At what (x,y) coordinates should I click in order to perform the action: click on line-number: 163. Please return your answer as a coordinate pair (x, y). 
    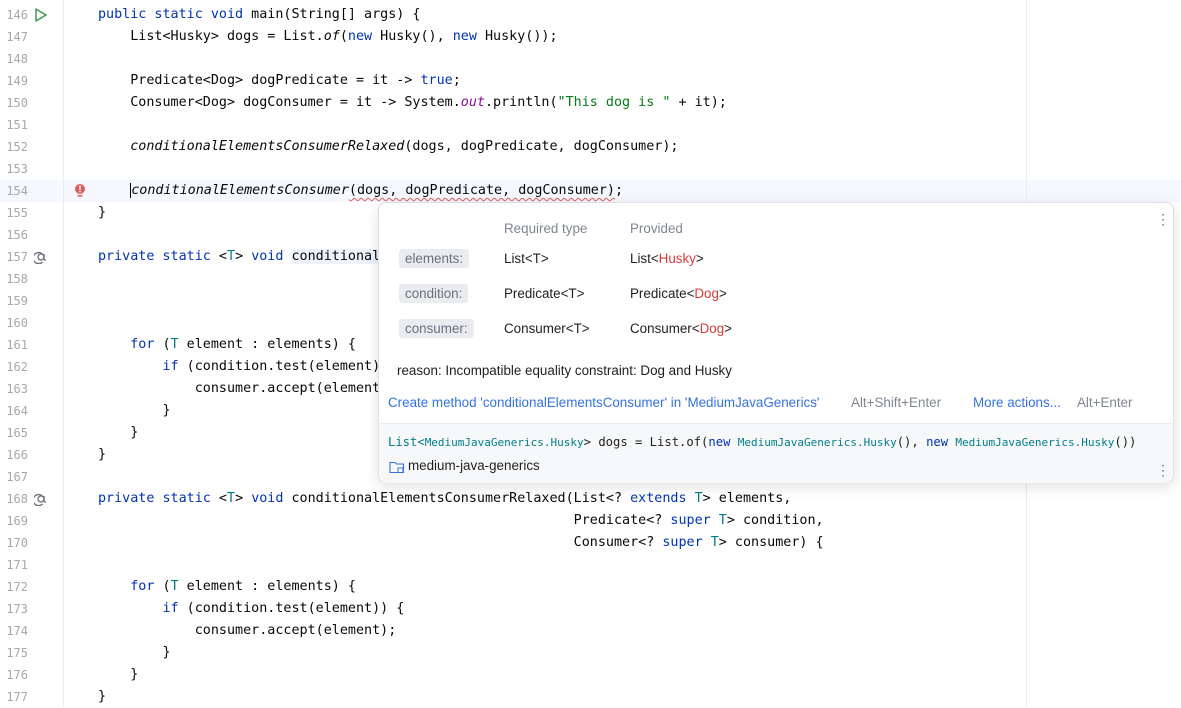
    Looking at the image, I should click on (17, 389).